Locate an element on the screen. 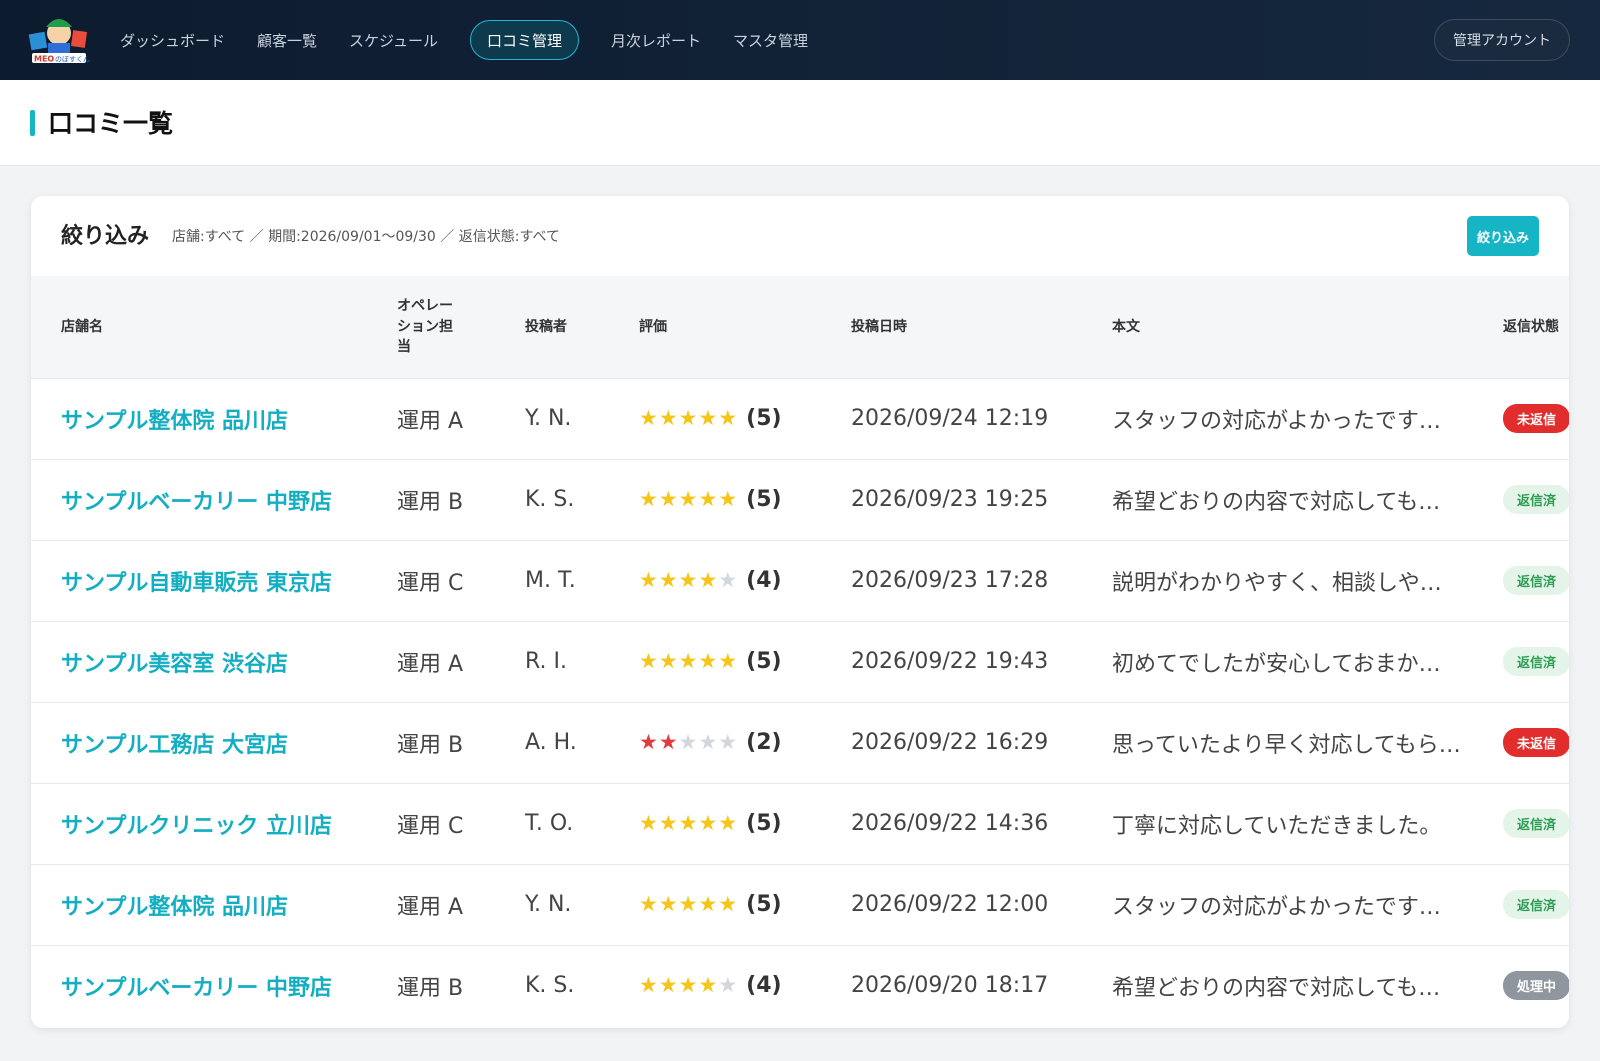  status-cell: 処理中 is located at coordinates (1521, 985).